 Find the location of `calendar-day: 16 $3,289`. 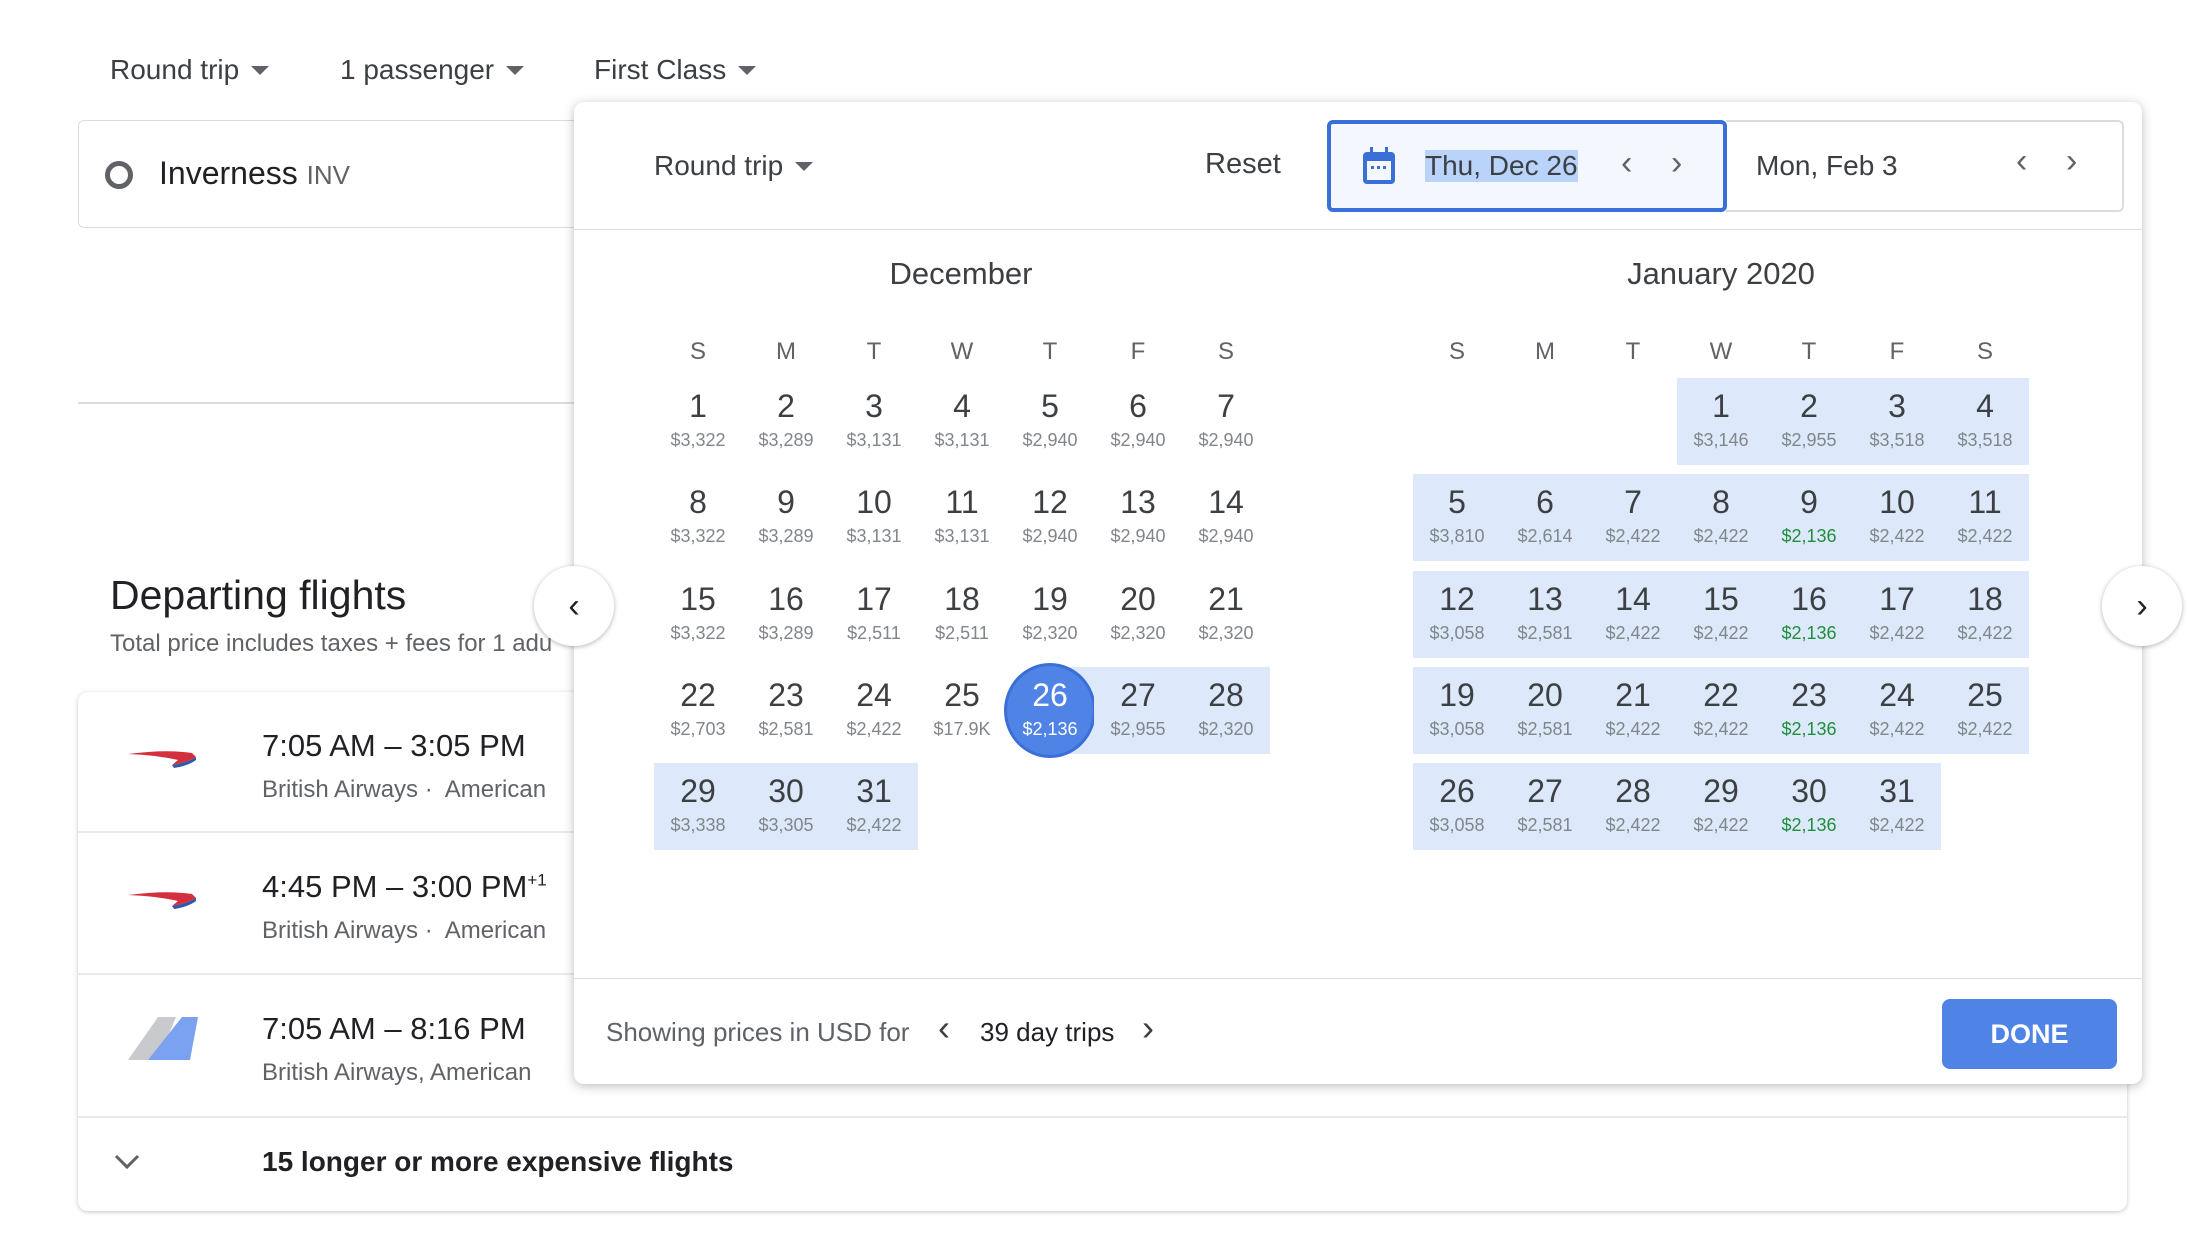

calendar-day: 16 $3,289 is located at coordinates (786, 614).